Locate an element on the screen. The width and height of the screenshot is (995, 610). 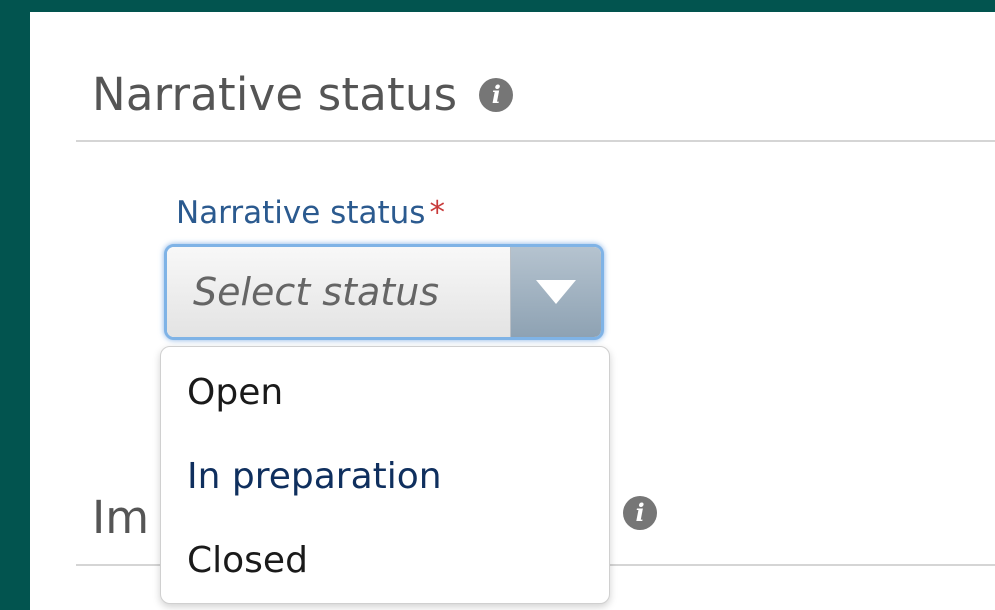
required-asterisk-icon: * is located at coordinates (437, 213).